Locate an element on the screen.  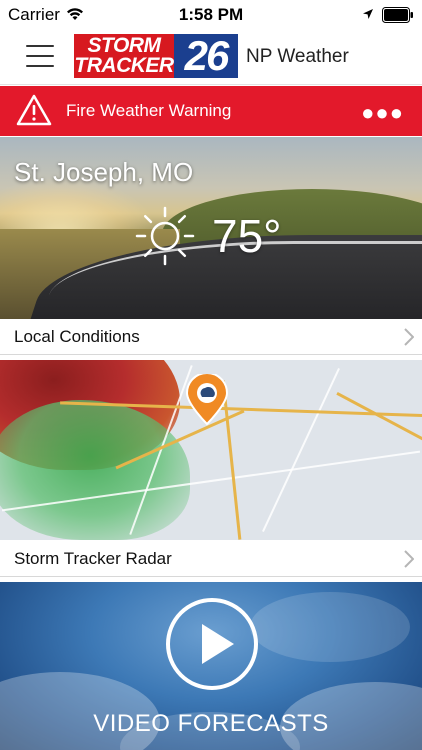
sunny-icon is located at coordinates (165, 236).